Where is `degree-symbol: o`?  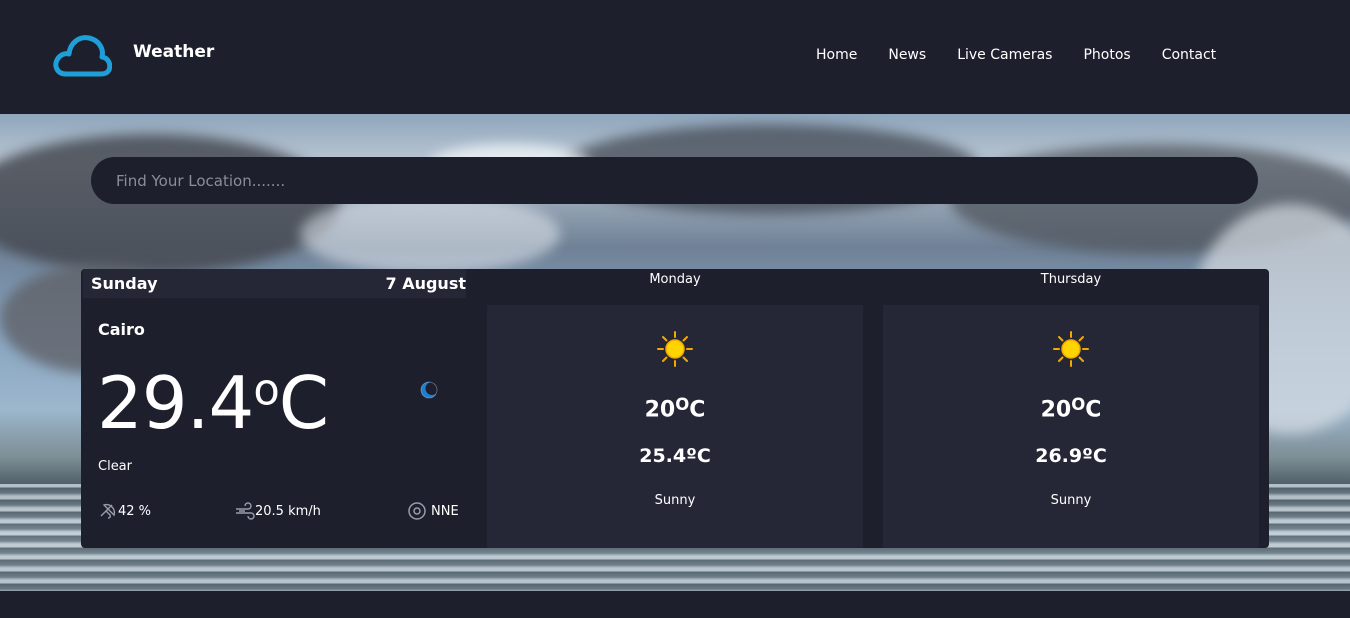
degree-symbol: o is located at coordinates (266, 390).